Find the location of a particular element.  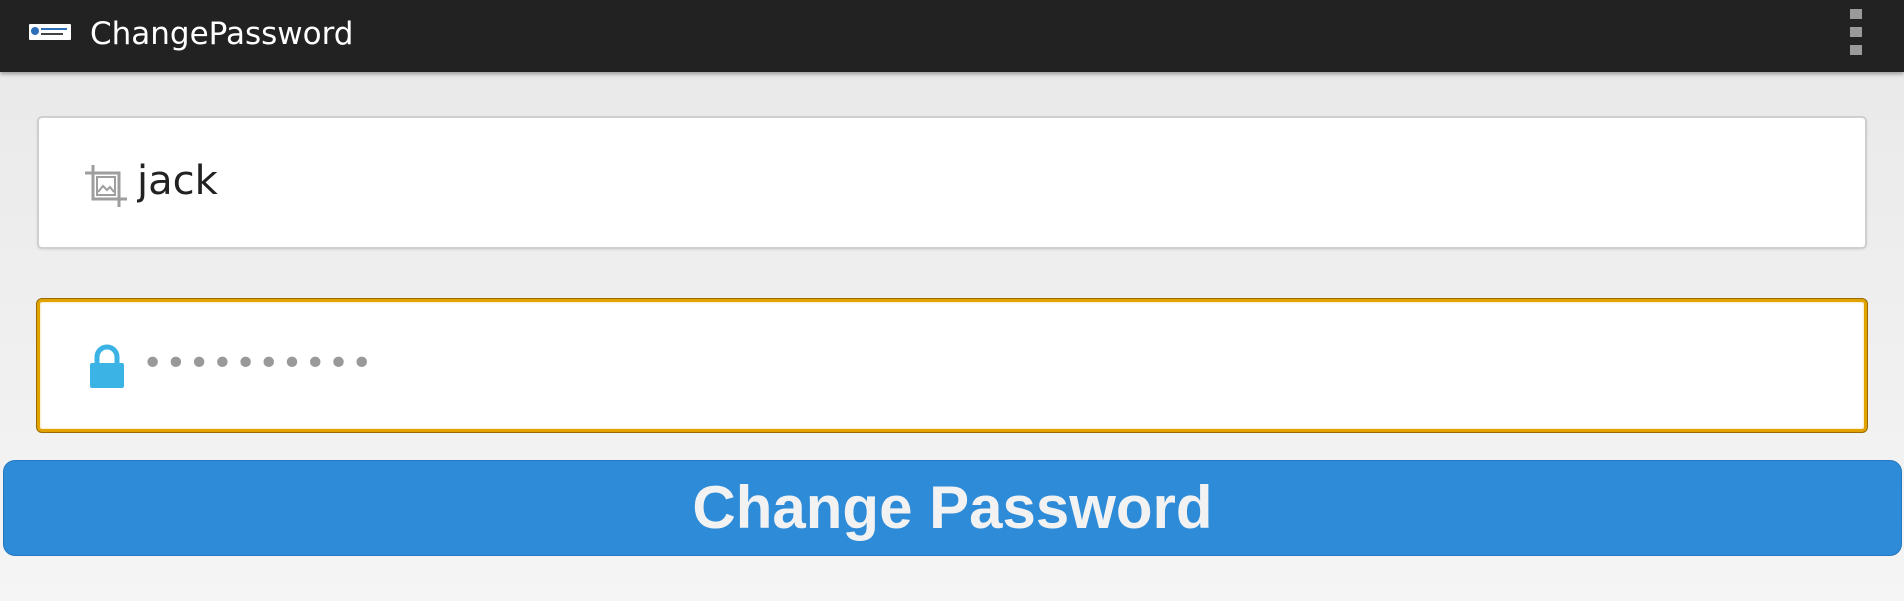

lock-icon is located at coordinates (107, 367).